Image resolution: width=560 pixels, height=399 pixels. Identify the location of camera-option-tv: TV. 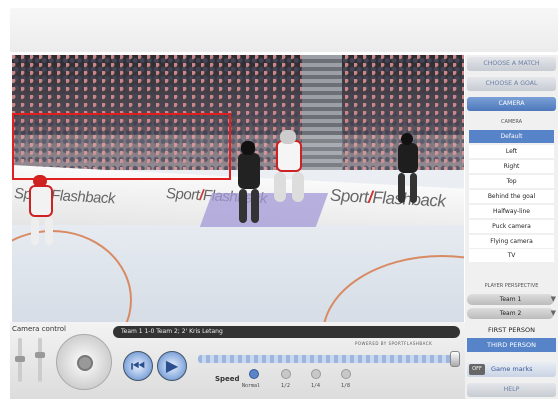
(511, 255).